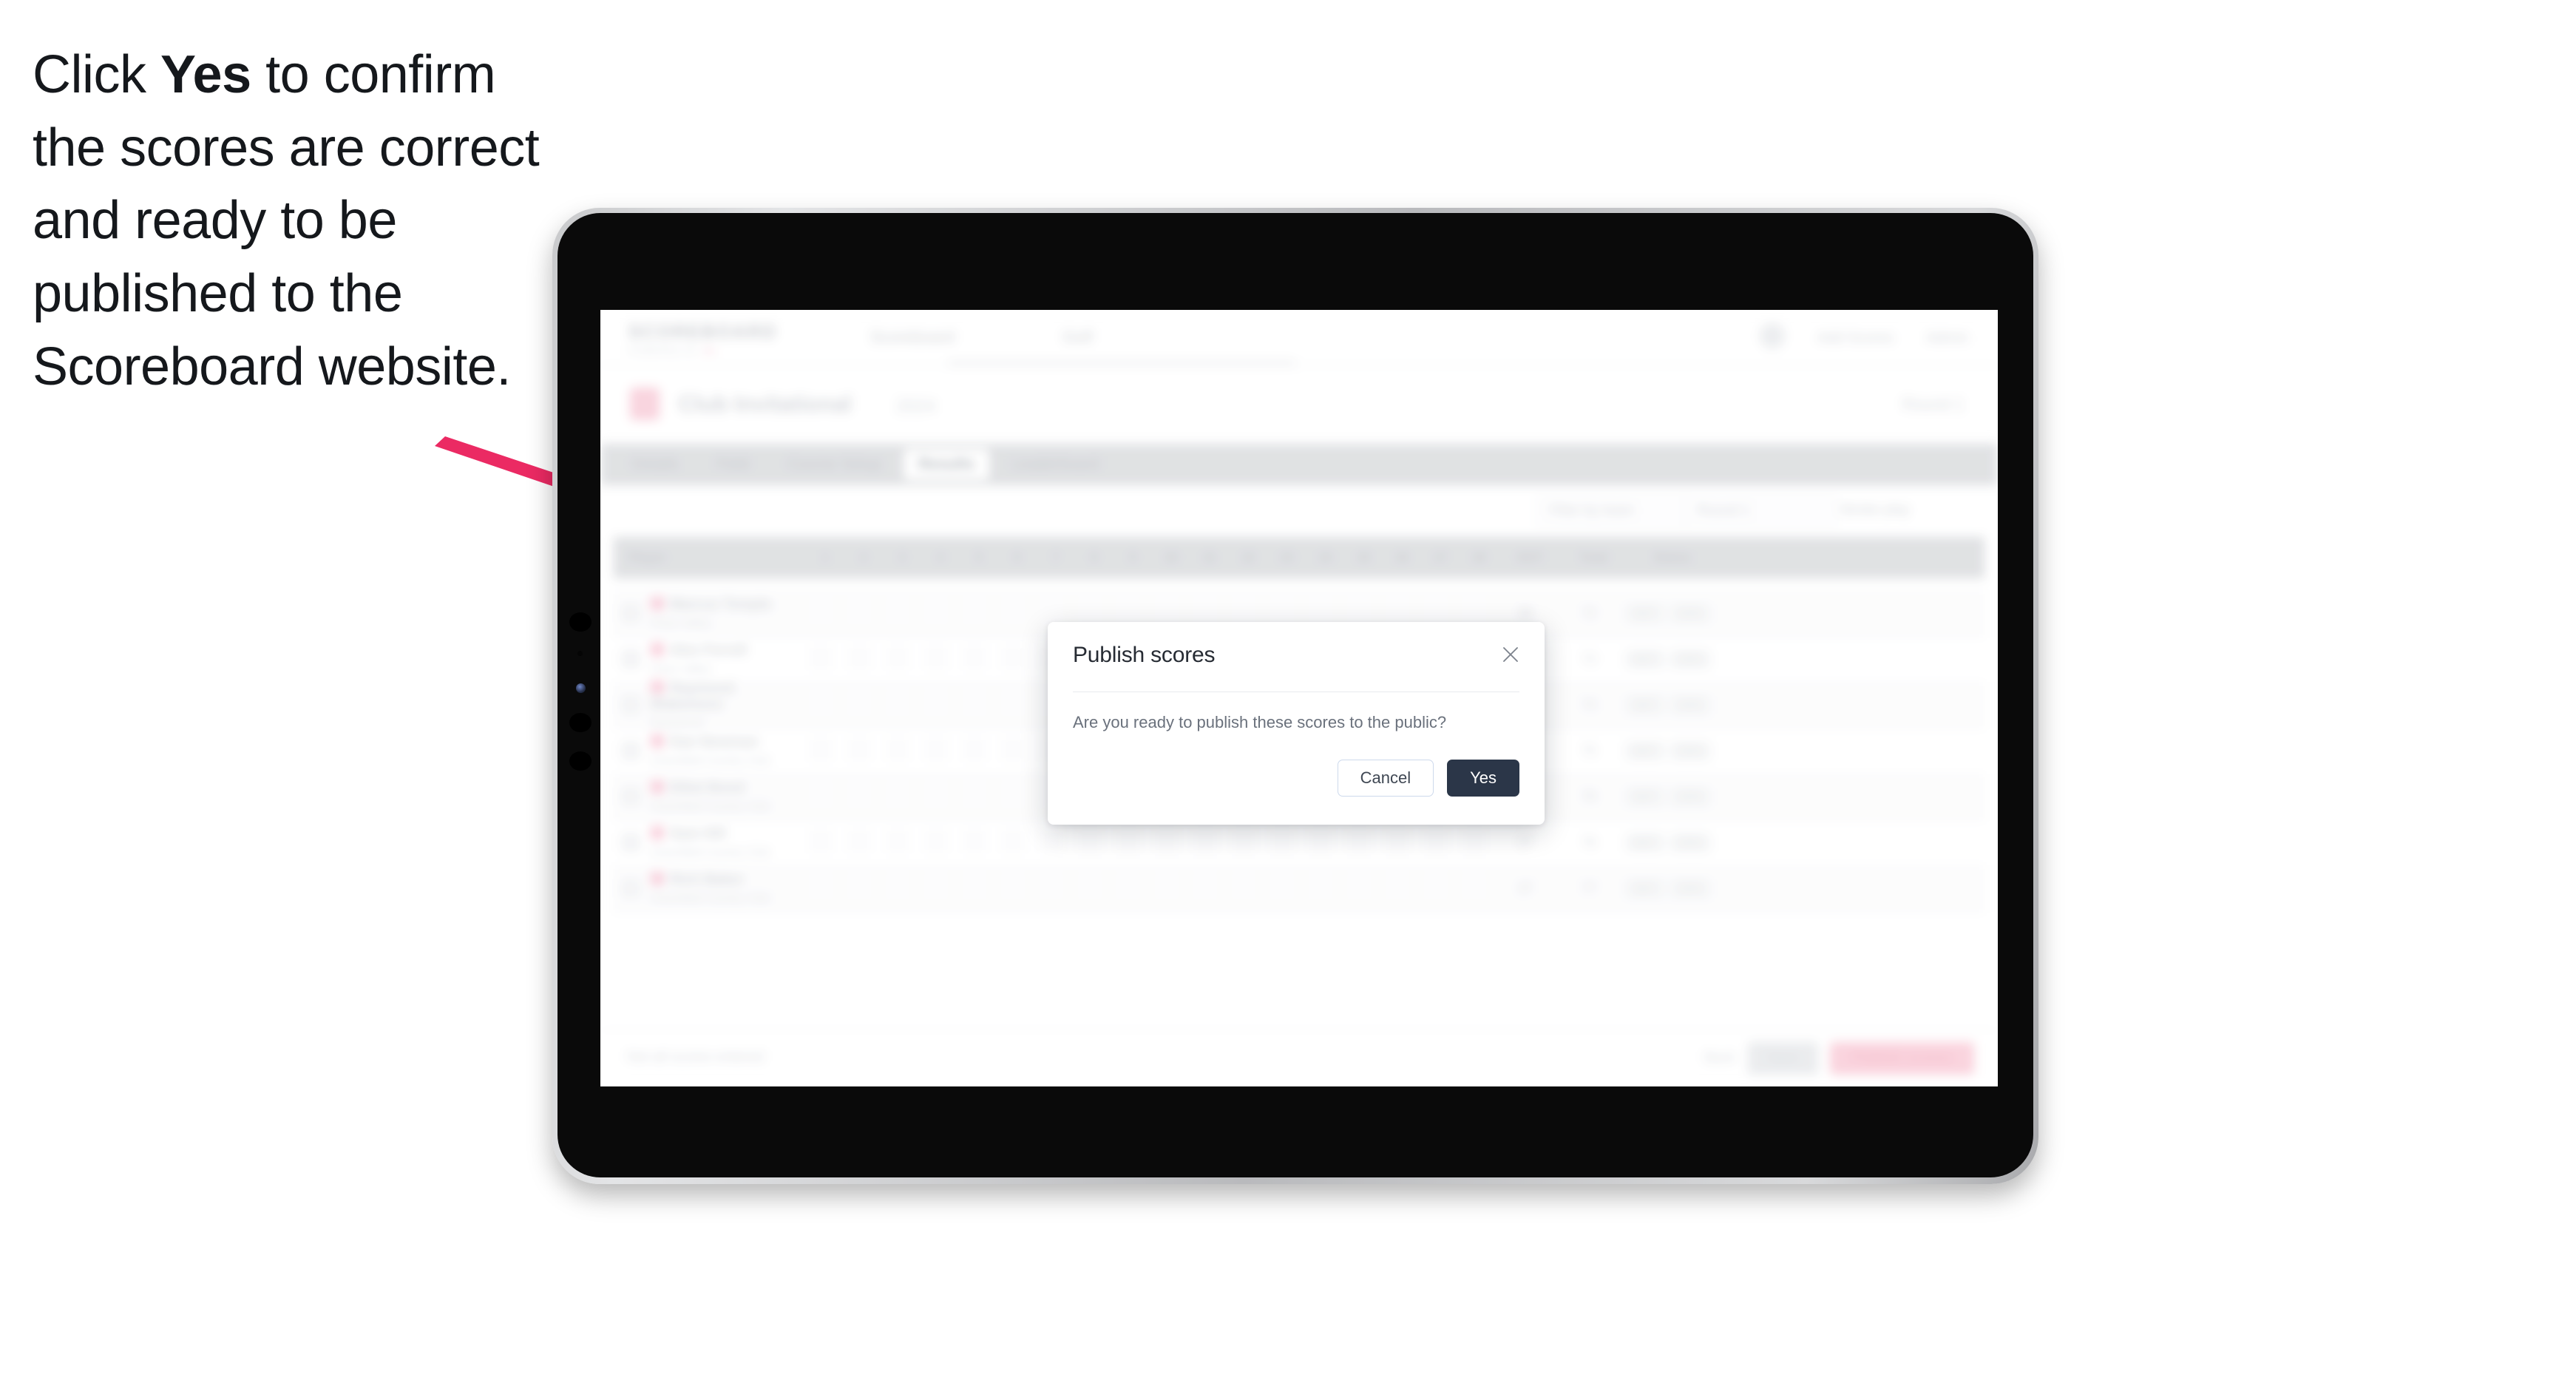 The width and height of the screenshot is (2576, 1386). Describe the element at coordinates (1144, 655) in the screenshot. I see `dialog-title: Publish scores` at that location.